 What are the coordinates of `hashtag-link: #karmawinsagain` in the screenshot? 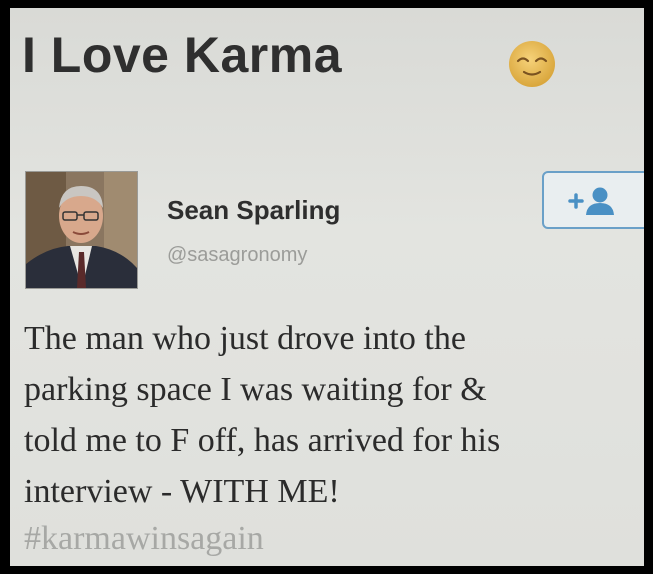 It's located at (144, 539).